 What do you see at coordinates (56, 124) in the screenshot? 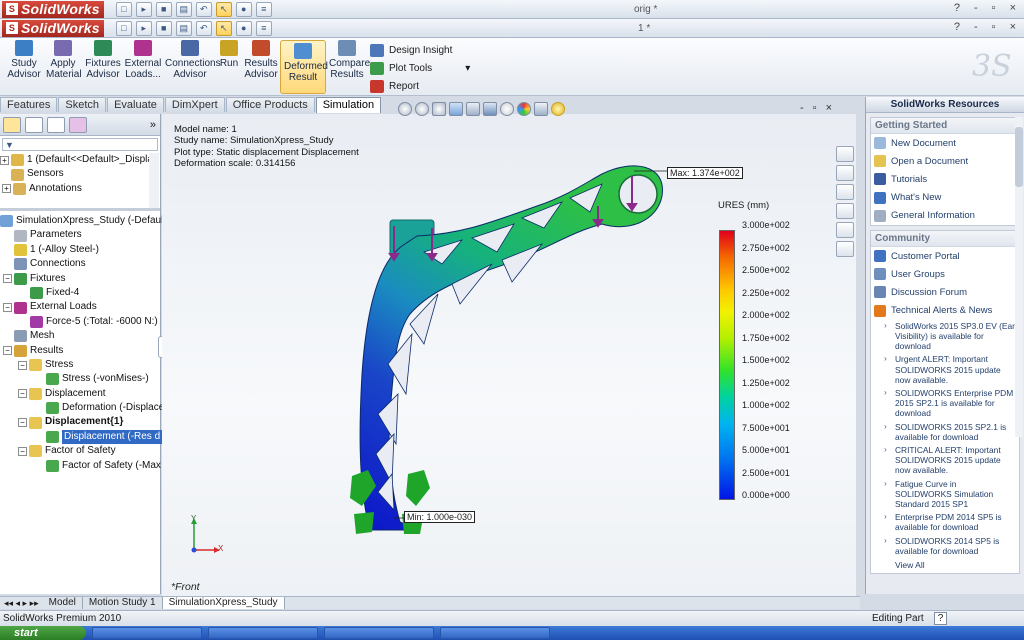
I see `configuration-manager-tab-icon` at bounding box center [56, 124].